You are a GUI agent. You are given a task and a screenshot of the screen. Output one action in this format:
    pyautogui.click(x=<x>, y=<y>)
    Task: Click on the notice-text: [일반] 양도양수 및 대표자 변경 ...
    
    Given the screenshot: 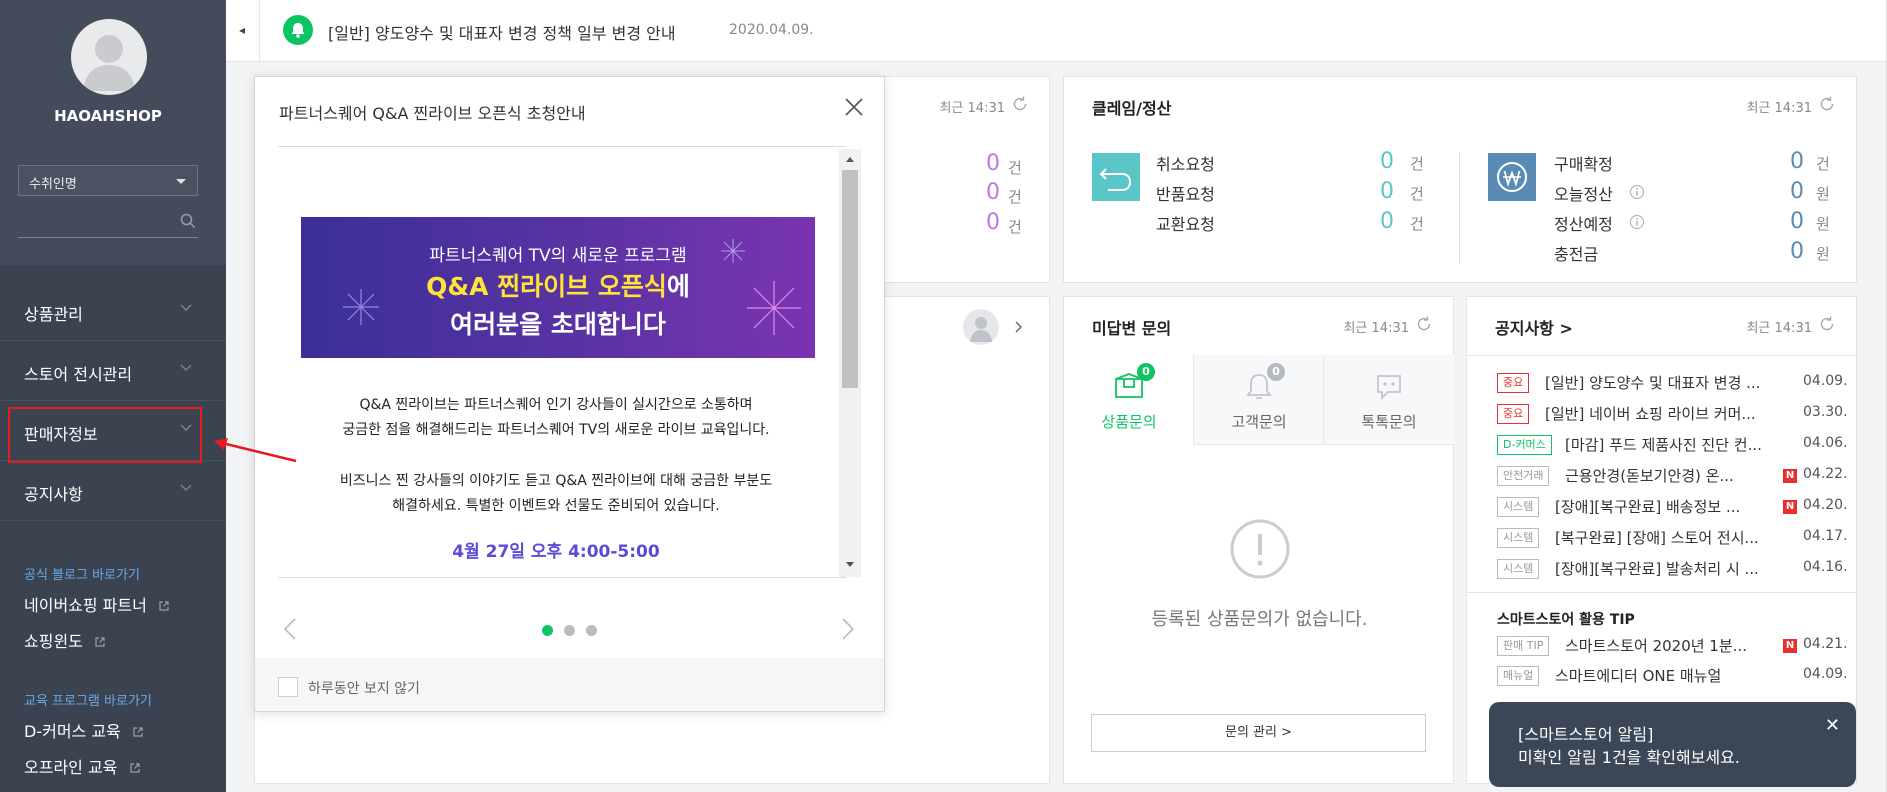 What is the action you would take?
    pyautogui.click(x=1653, y=383)
    